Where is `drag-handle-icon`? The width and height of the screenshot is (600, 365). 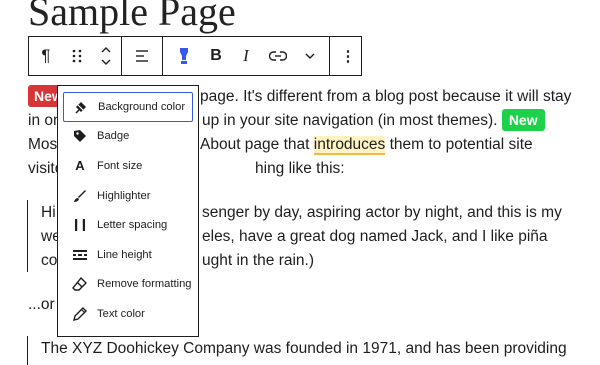 drag-handle-icon is located at coordinates (77, 56).